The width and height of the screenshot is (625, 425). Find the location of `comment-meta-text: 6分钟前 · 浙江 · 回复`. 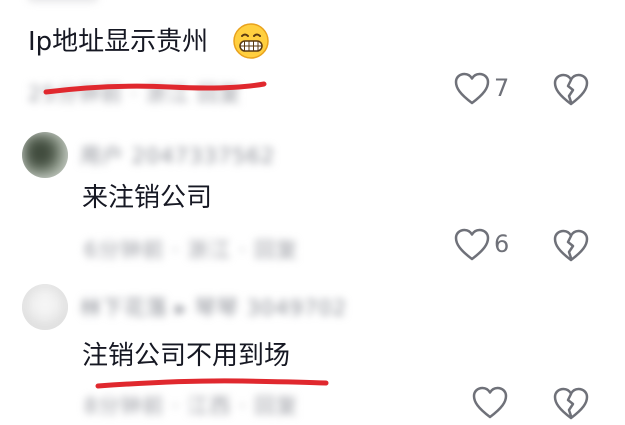

comment-meta-text: 6分钟前 · 浙江 · 回复 is located at coordinates (191, 250).